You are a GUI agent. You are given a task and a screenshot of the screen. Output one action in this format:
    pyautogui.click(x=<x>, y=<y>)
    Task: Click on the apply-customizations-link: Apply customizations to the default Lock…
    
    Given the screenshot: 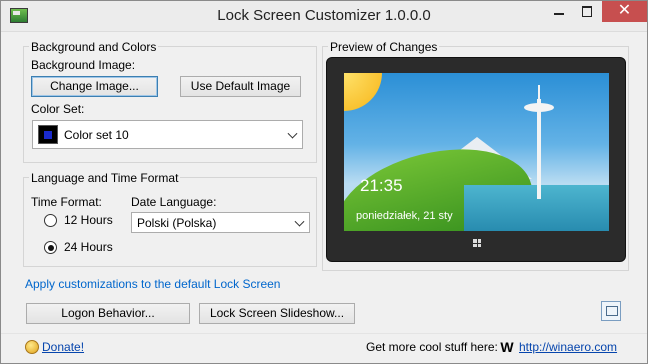 What is the action you would take?
    pyautogui.click(x=152, y=284)
    